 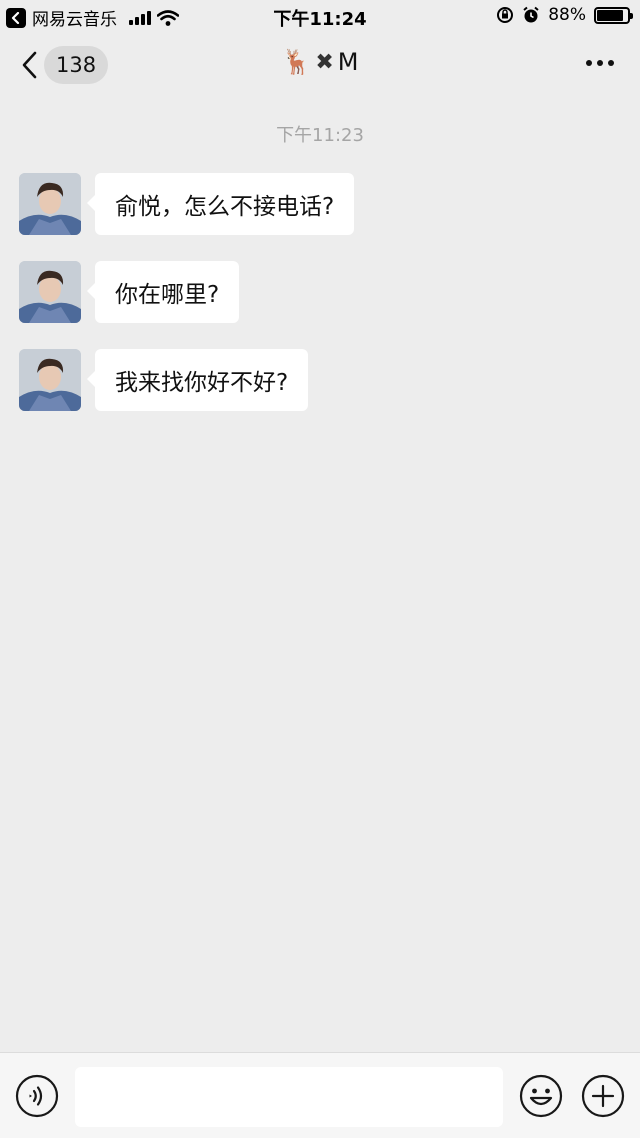 What do you see at coordinates (324, 62) in the screenshot?
I see `cross-mark-icon: ✖` at bounding box center [324, 62].